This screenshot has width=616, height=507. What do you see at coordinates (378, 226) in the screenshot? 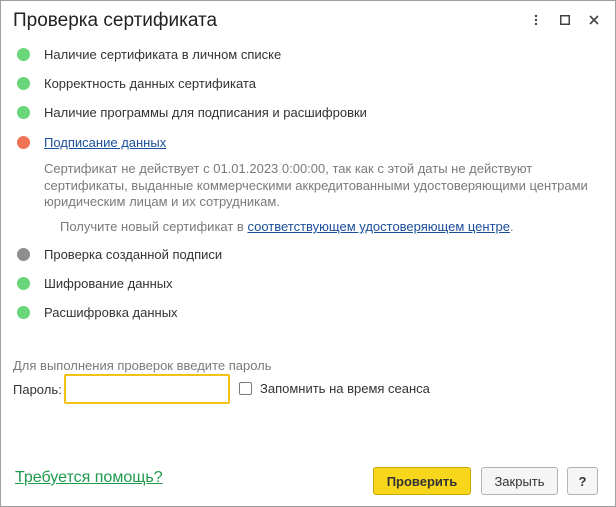
I see `certification-center-link: соответствующем удостоверяющем центре` at bounding box center [378, 226].